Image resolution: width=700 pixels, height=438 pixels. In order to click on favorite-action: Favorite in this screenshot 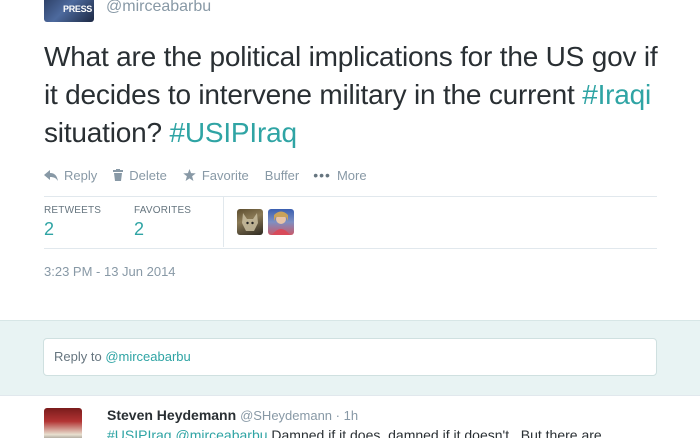, I will do `click(216, 175)`.